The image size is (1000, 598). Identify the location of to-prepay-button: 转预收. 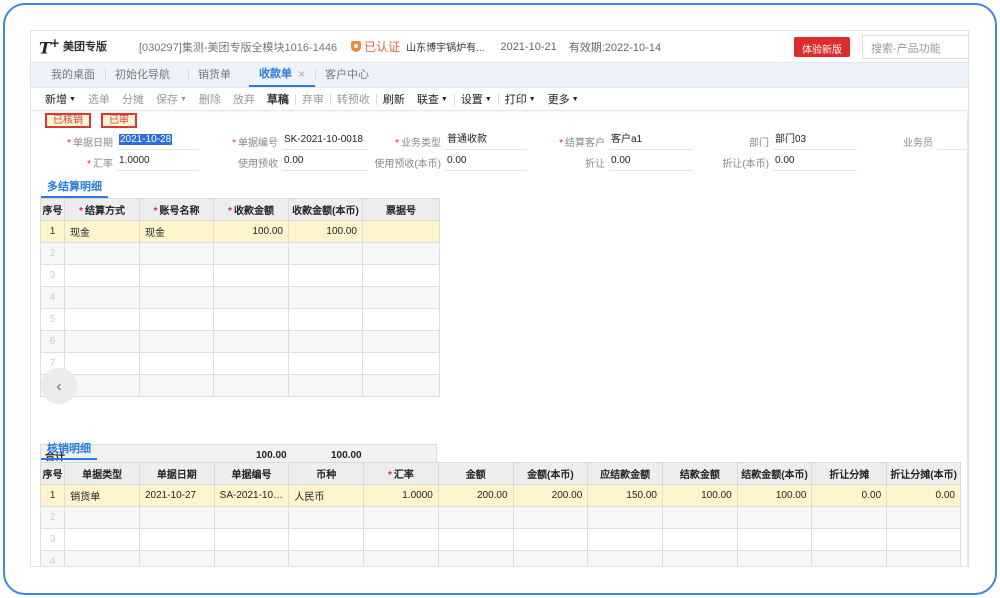
(353, 99).